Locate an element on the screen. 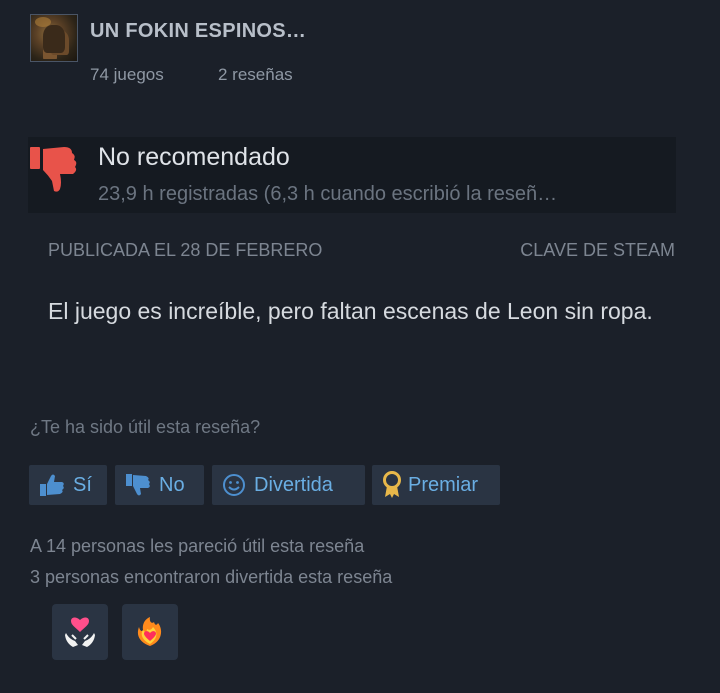 This screenshot has height=693, width=720. award-button: Premiar is located at coordinates (436, 485).